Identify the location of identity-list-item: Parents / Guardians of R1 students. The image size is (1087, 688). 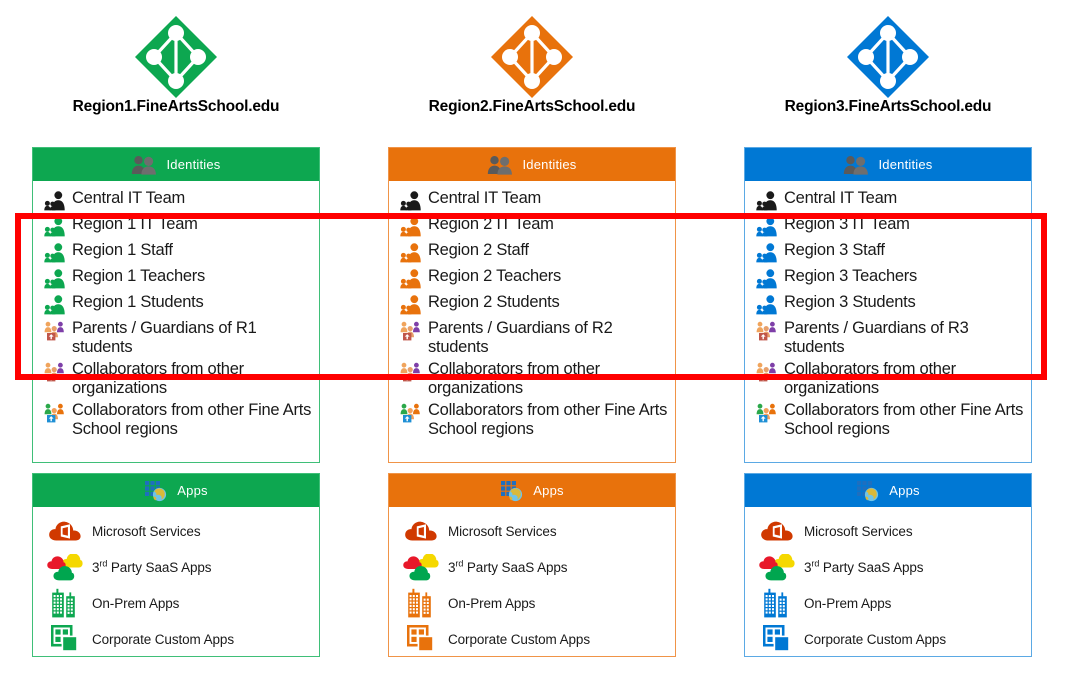
(176, 337).